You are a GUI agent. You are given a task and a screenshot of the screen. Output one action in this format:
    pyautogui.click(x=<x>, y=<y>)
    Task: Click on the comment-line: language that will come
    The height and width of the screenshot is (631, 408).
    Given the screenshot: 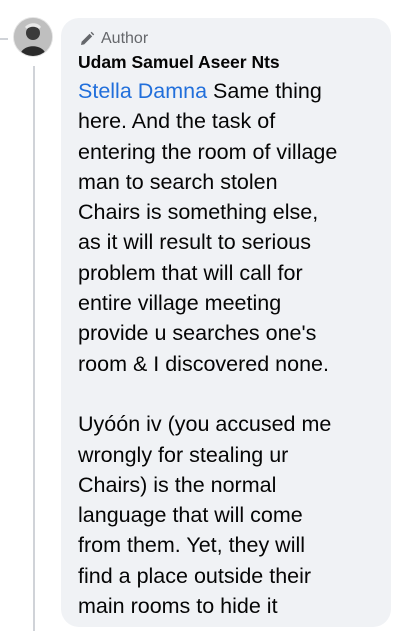 What is the action you would take?
    pyautogui.click(x=190, y=515)
    